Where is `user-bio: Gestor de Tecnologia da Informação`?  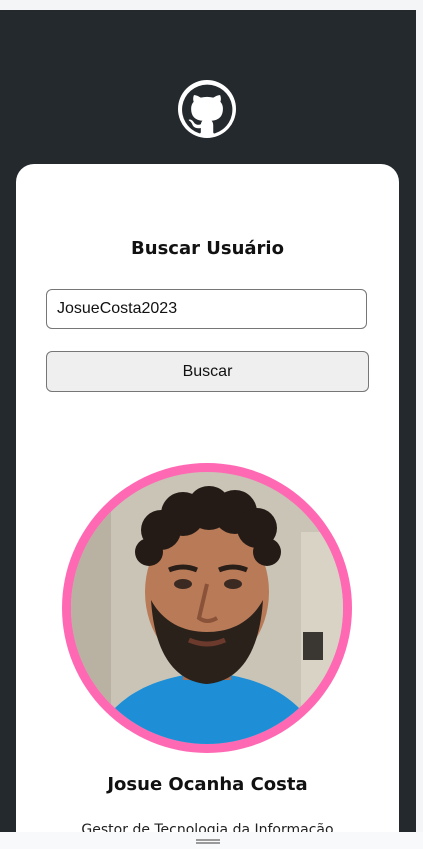
user-bio: Gestor de Tecnologia da Informação is located at coordinates (207, 827).